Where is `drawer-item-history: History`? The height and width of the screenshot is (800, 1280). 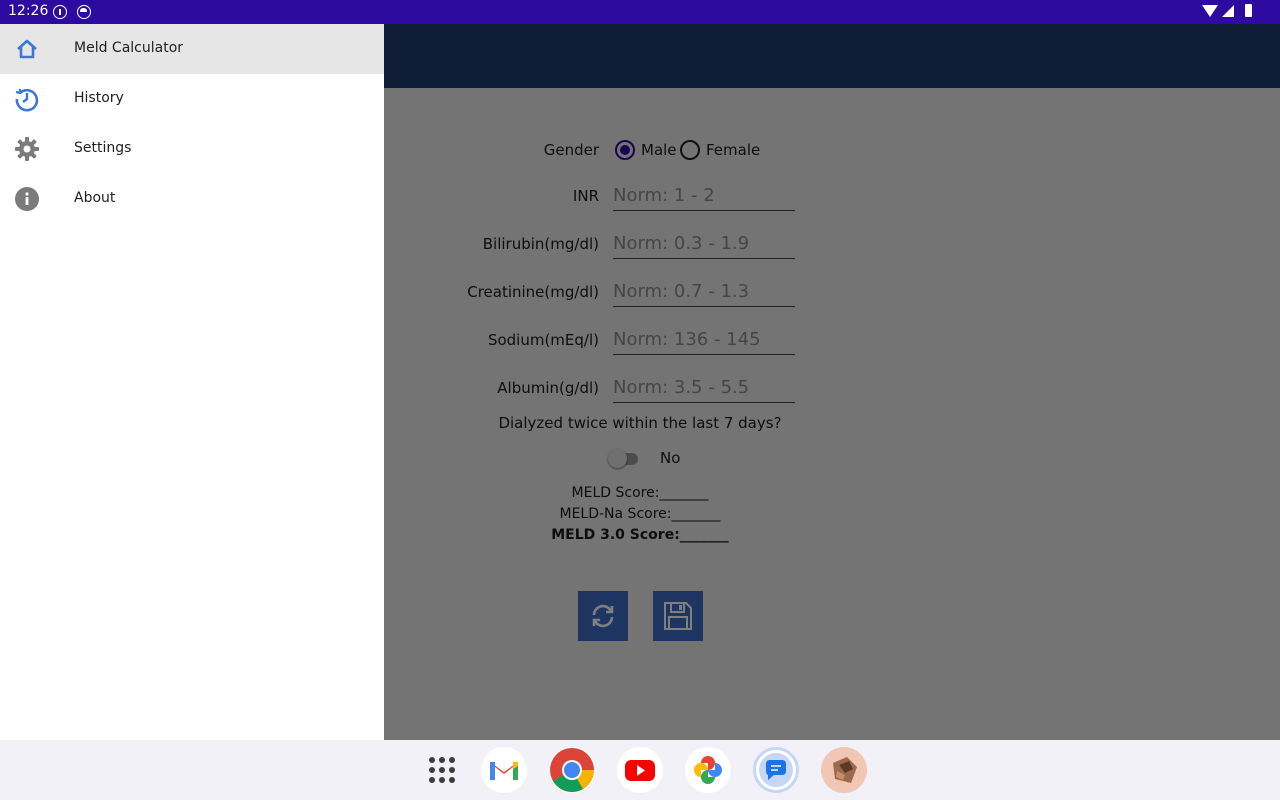 drawer-item-history: History is located at coordinates (192, 99).